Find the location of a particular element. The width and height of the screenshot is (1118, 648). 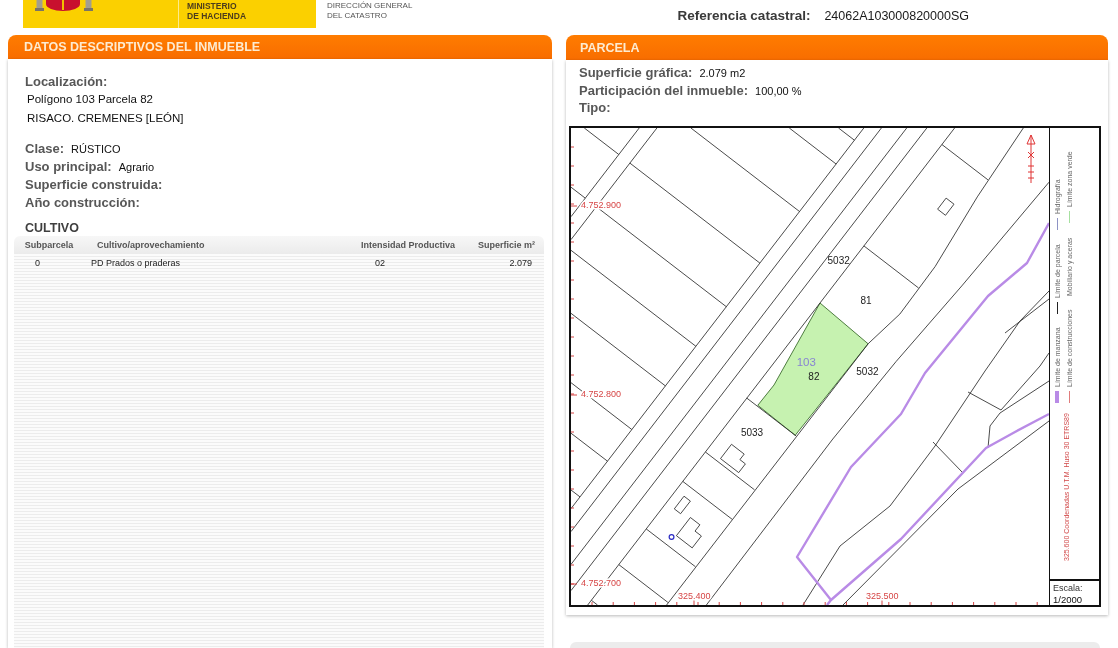

column-header: Subparcela is located at coordinates (49, 245).